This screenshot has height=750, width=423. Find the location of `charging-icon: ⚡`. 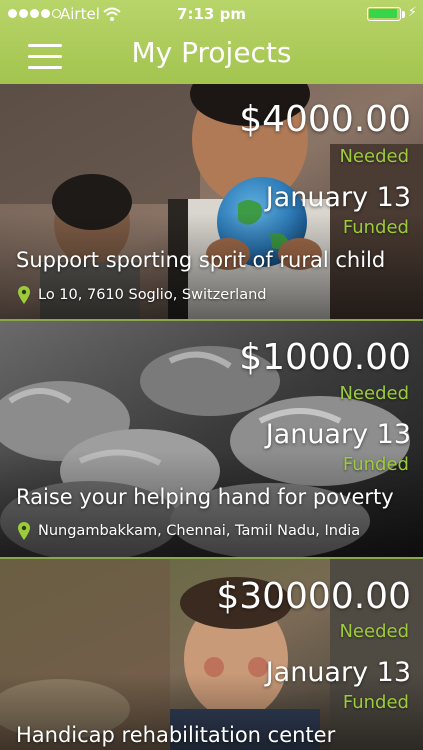

charging-icon: ⚡ is located at coordinates (412, 12).